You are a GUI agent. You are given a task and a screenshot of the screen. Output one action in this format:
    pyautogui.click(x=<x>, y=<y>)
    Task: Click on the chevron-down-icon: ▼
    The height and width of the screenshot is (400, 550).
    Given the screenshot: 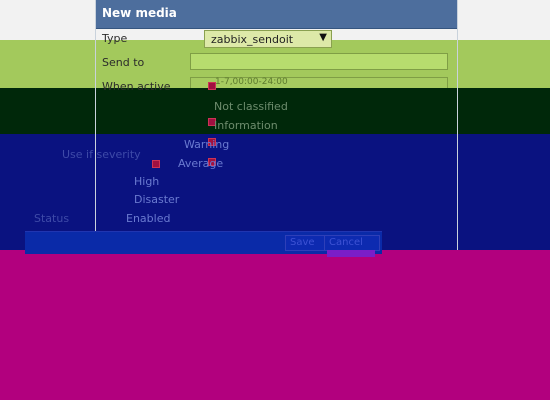 What is the action you would take?
    pyautogui.click(x=323, y=37)
    